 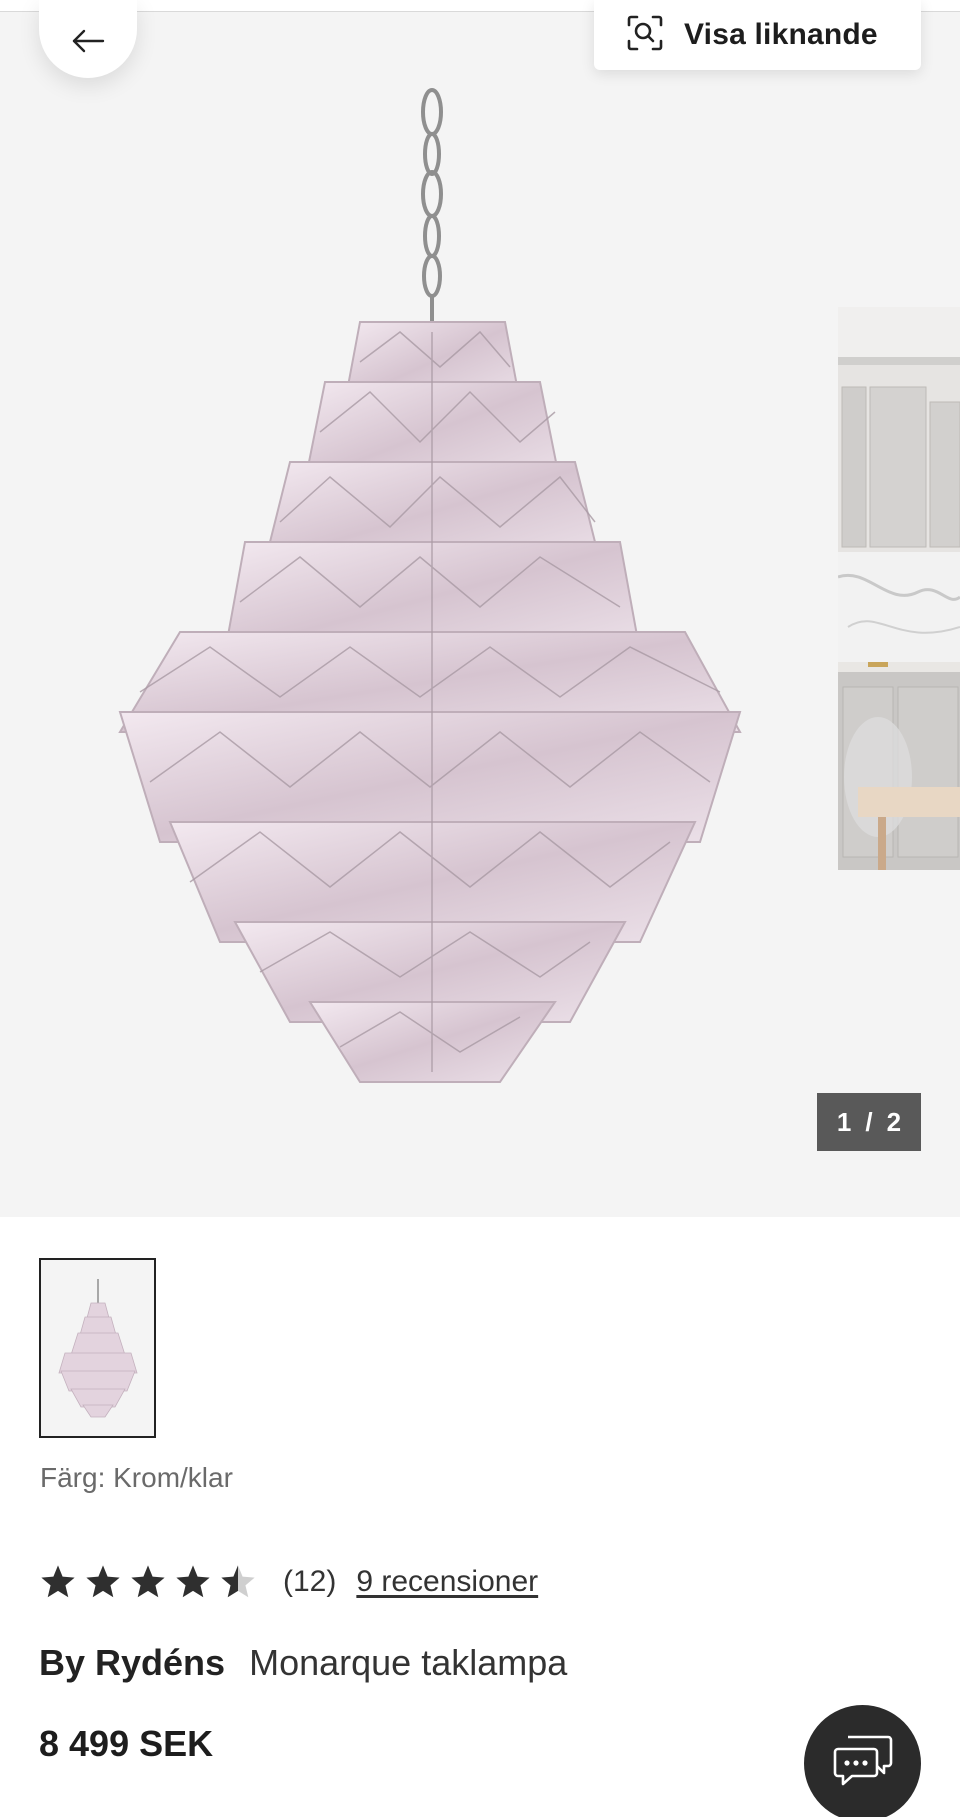 What do you see at coordinates (899, 588) in the screenshot?
I see `next-product-image-interior` at bounding box center [899, 588].